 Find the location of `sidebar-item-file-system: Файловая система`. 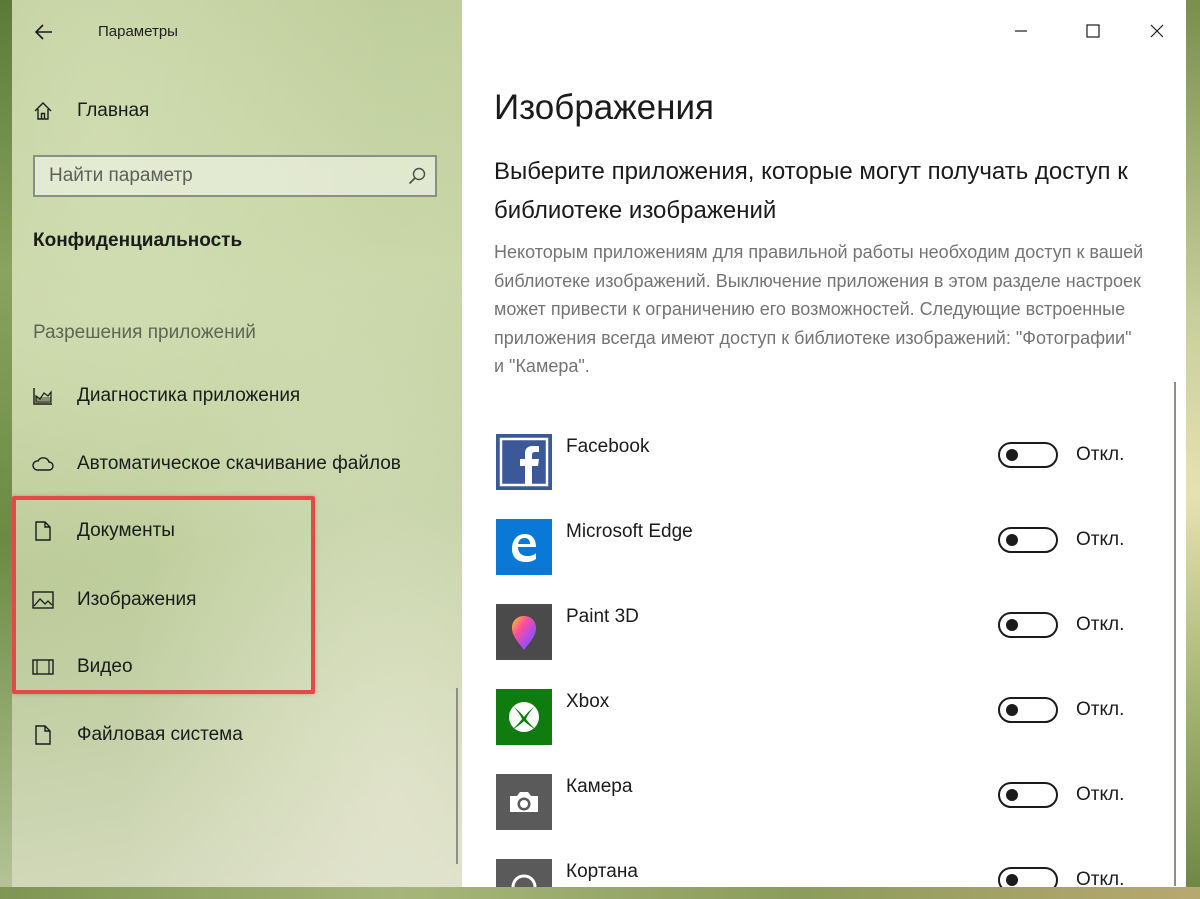

sidebar-item-file-system: Файловая система is located at coordinates (237, 735).